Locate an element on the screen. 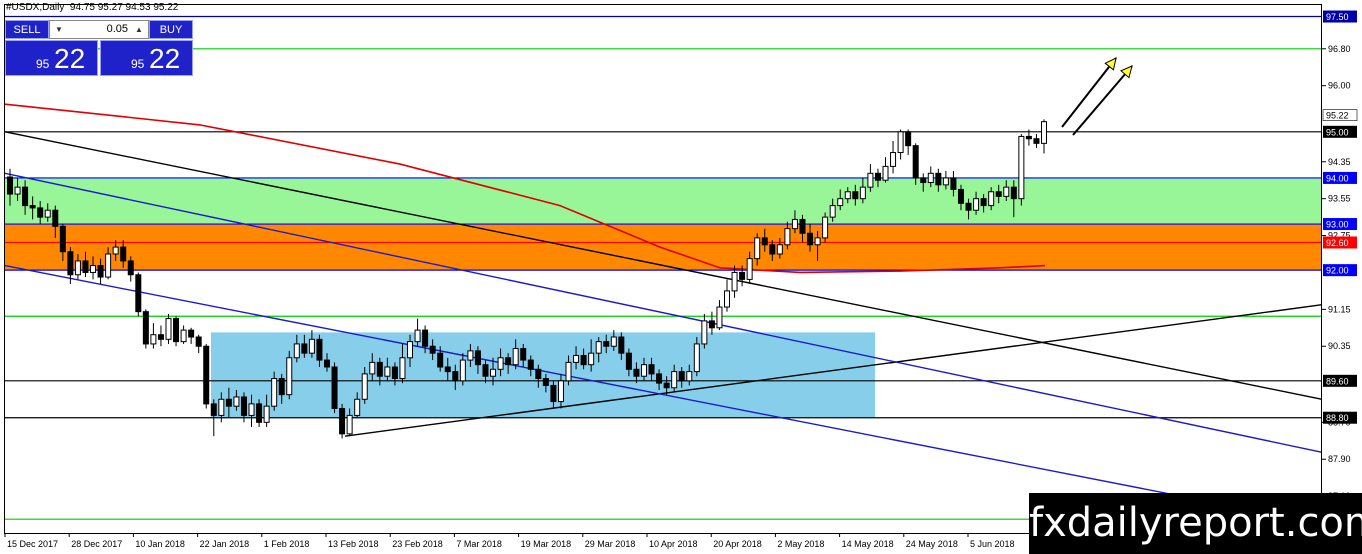 This screenshot has height=554, width=1362. lot-spin-icon: ▲ is located at coordinates (139, 29).